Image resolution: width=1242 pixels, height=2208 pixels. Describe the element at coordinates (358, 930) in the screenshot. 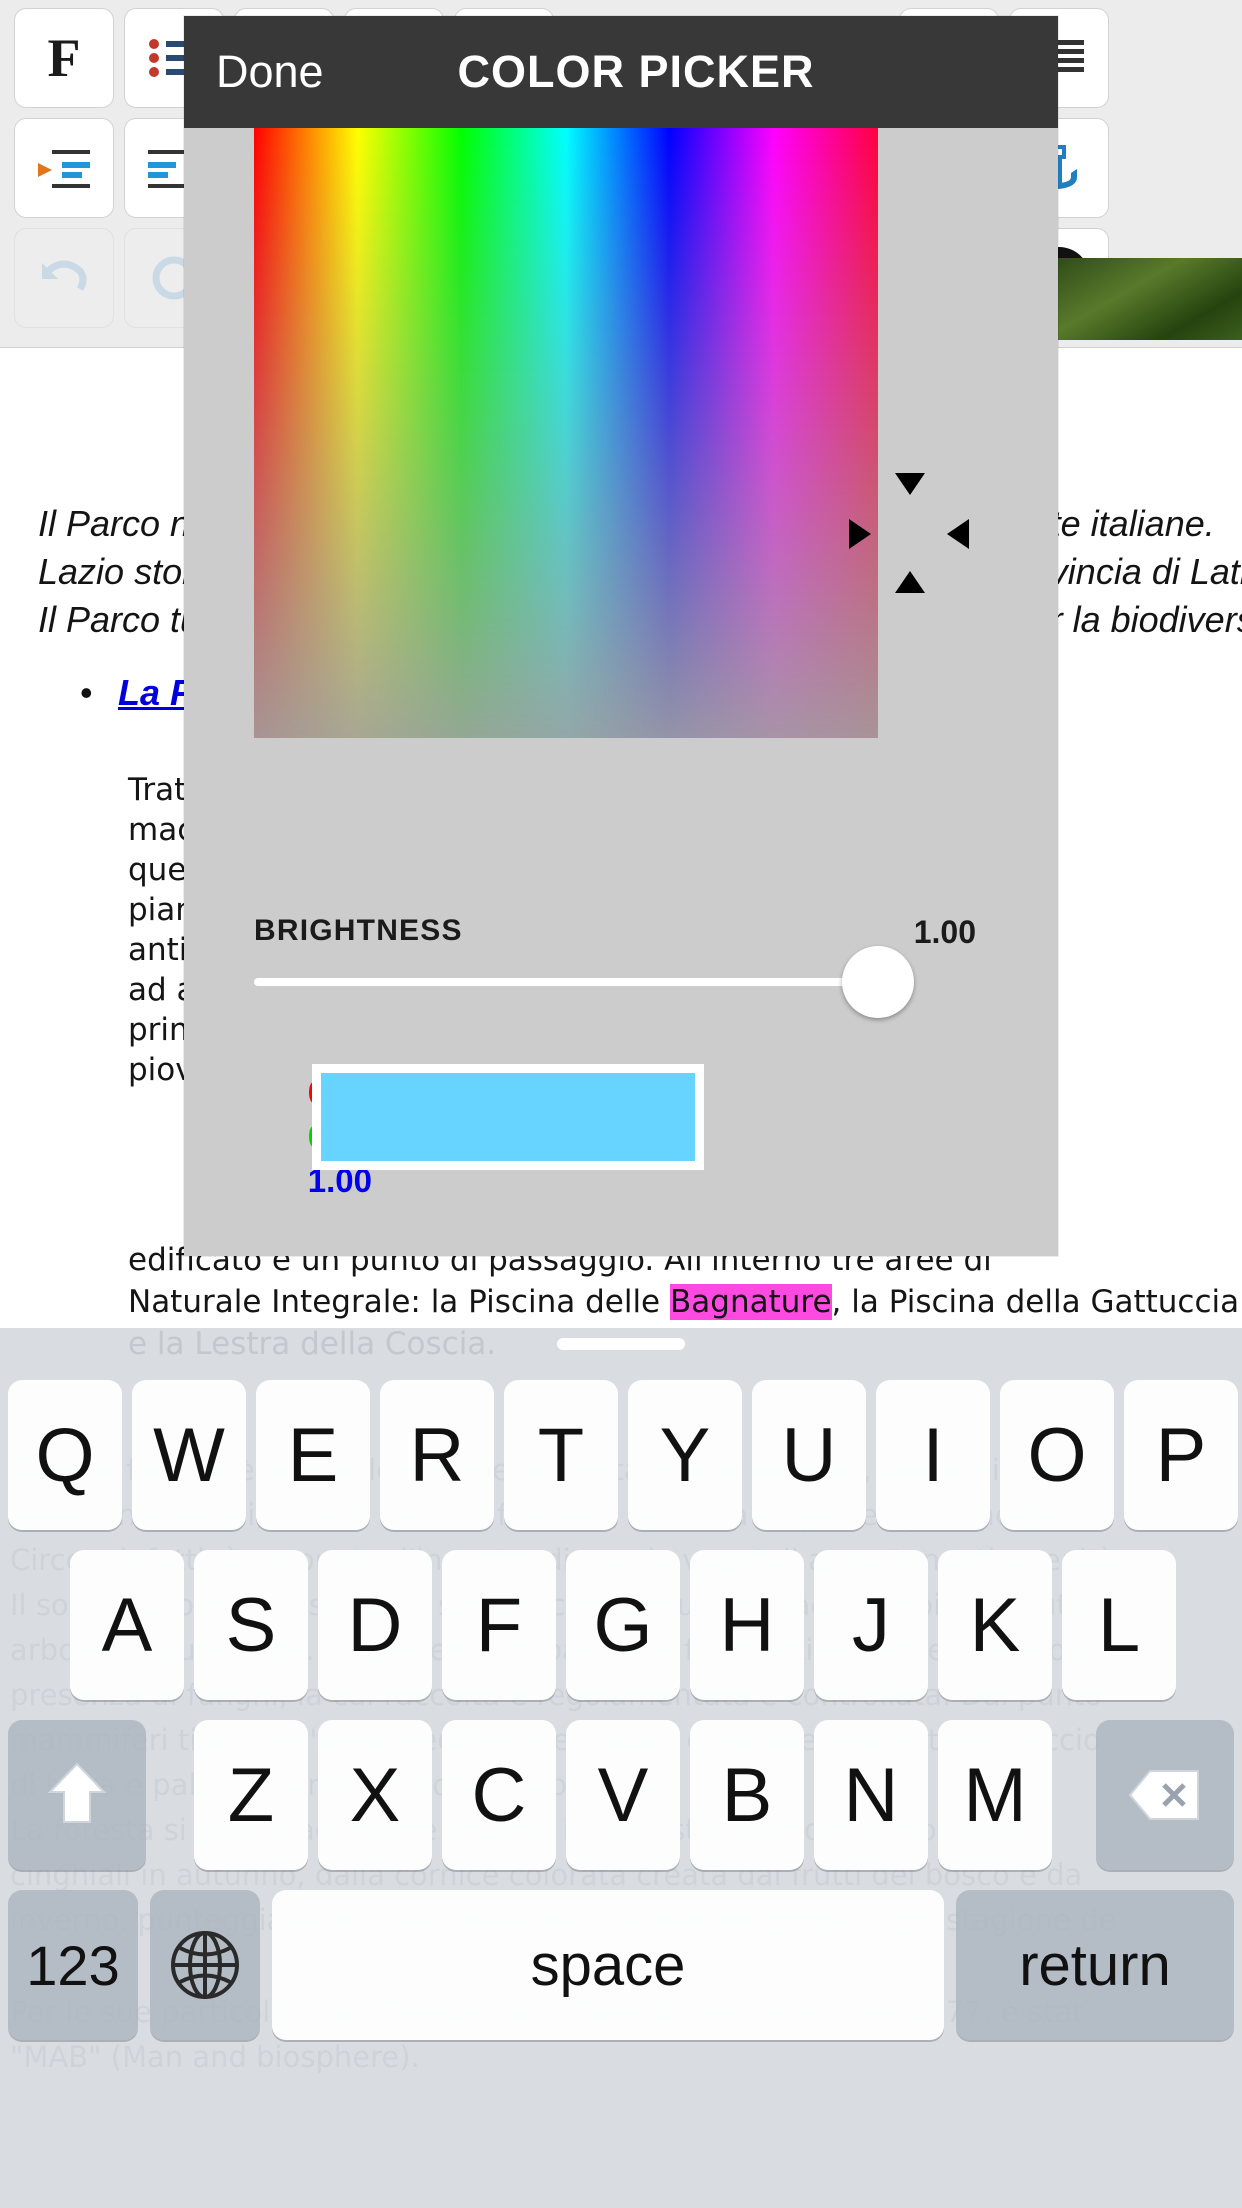

I see `brightness-label: BRIGHTNESS` at that location.